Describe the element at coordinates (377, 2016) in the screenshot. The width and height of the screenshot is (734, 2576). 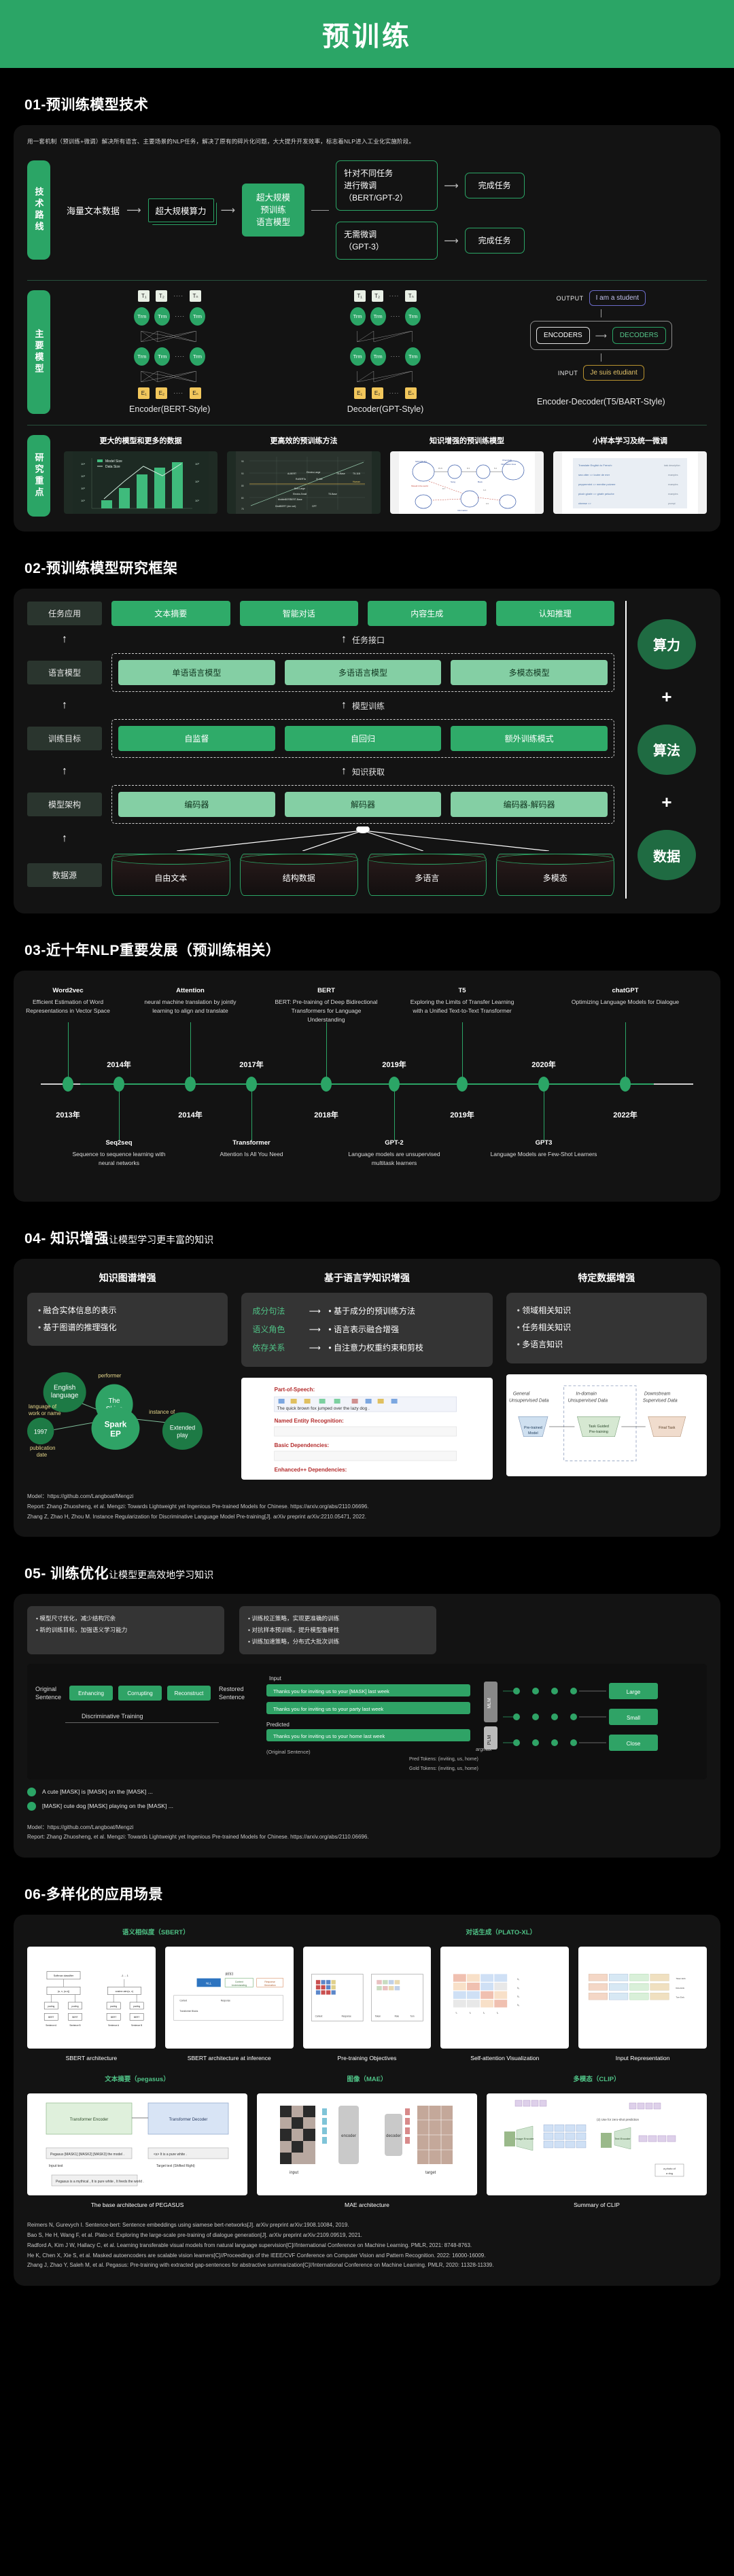
I see `svg-text: Token` at that location.